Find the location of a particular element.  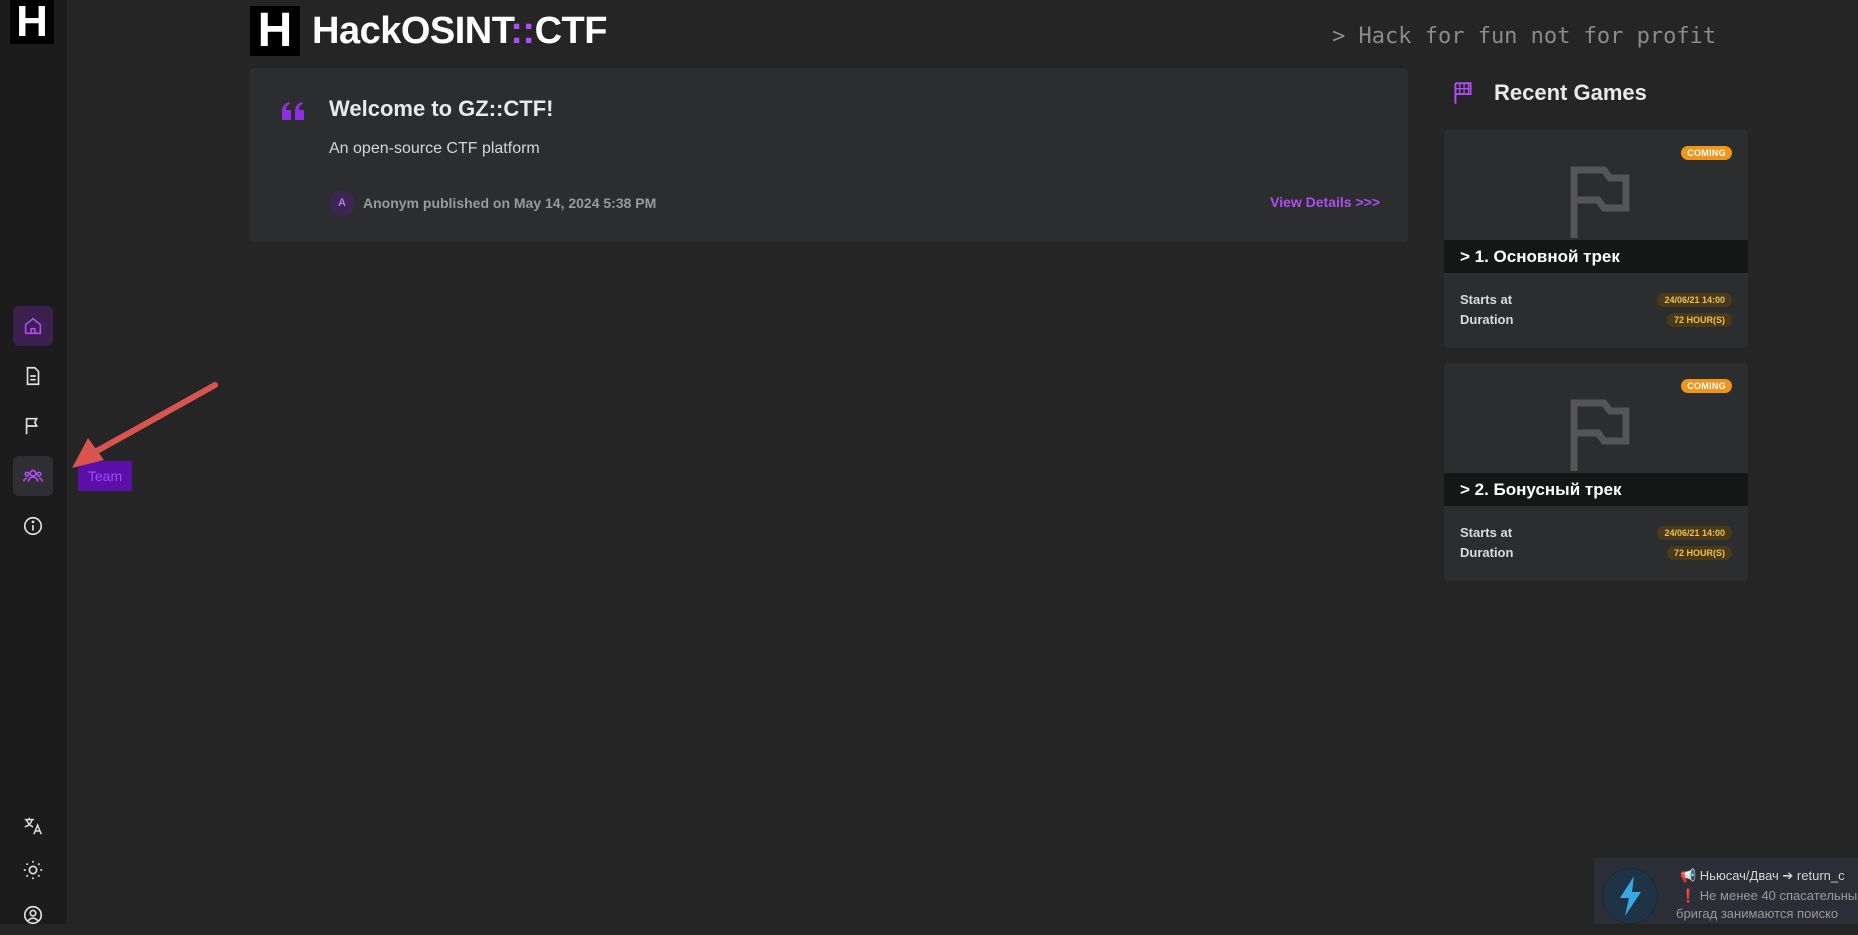

nav-about is located at coordinates (33, 526).